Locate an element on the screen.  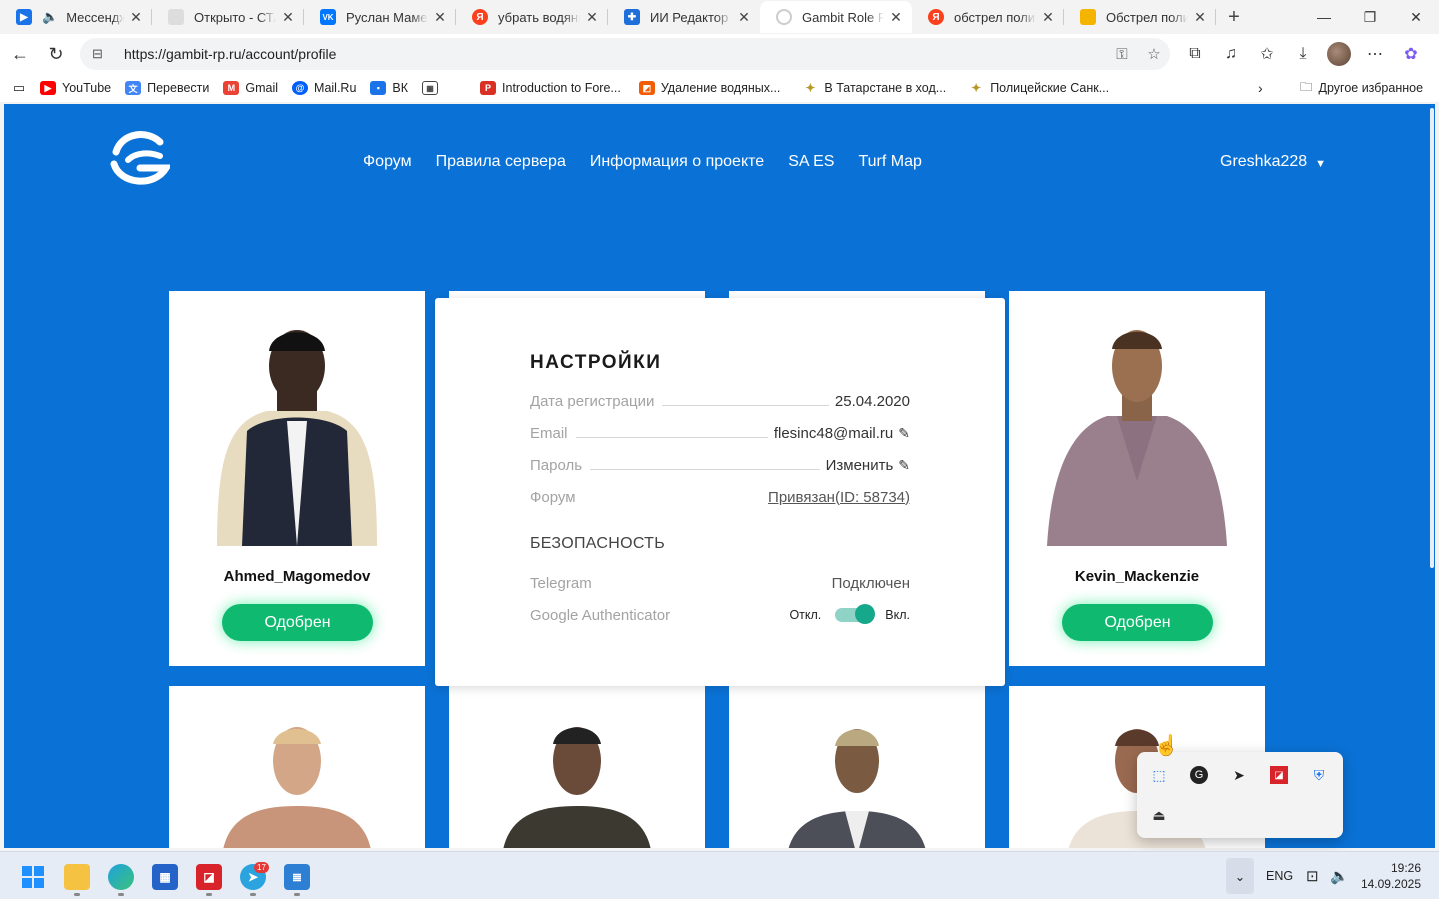
ga-toggle-group: Откл. Вкл. is located at coordinates (849, 614).